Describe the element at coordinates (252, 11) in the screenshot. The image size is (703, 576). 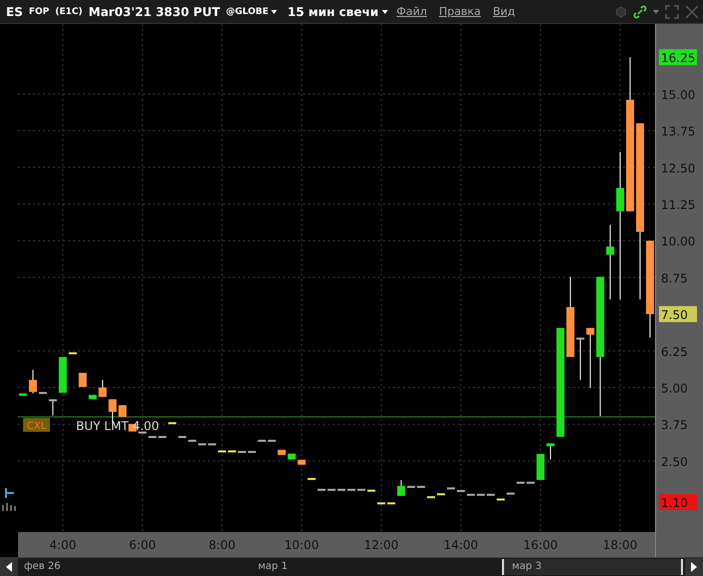
I see `exchange-dropdown: @GLOBE` at that location.